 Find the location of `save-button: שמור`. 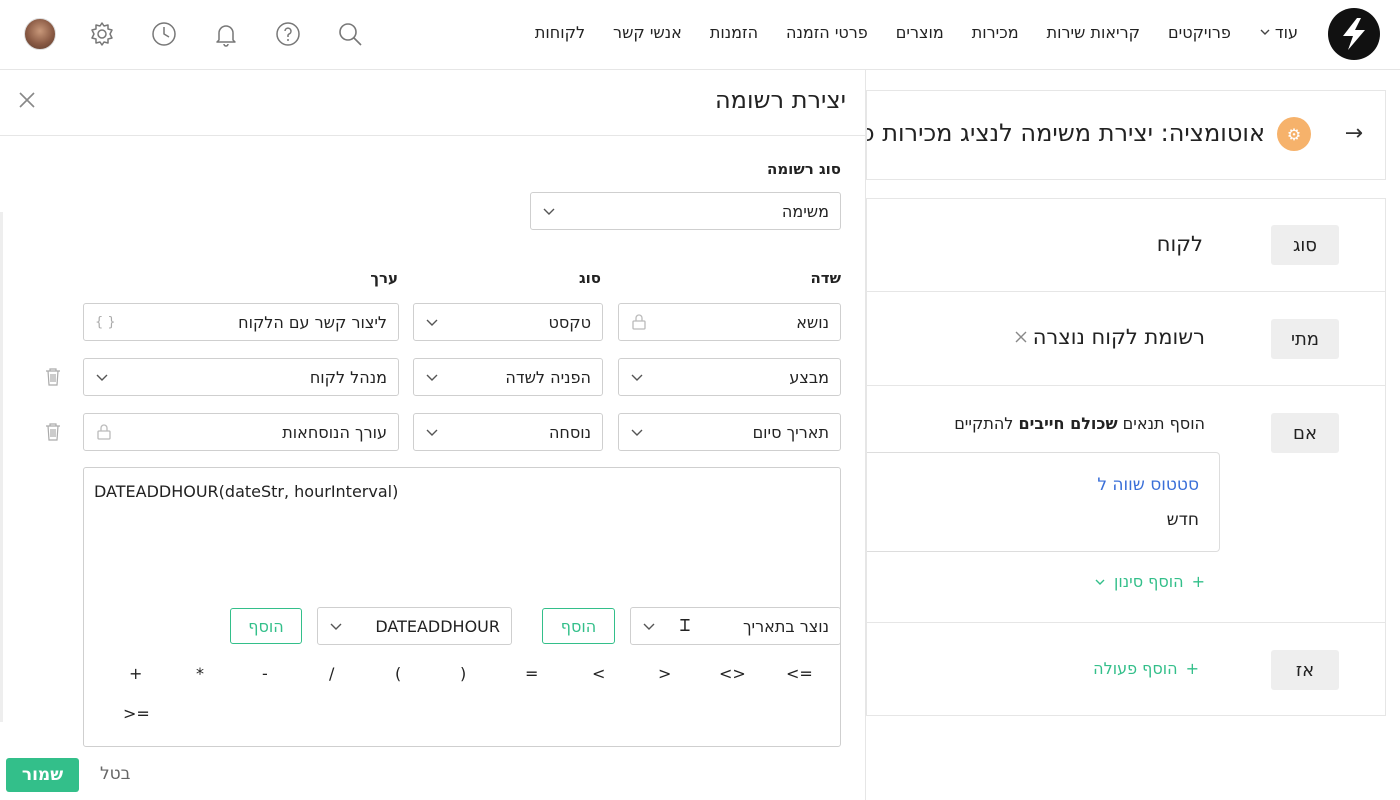

save-button: שמור is located at coordinates (42, 775).